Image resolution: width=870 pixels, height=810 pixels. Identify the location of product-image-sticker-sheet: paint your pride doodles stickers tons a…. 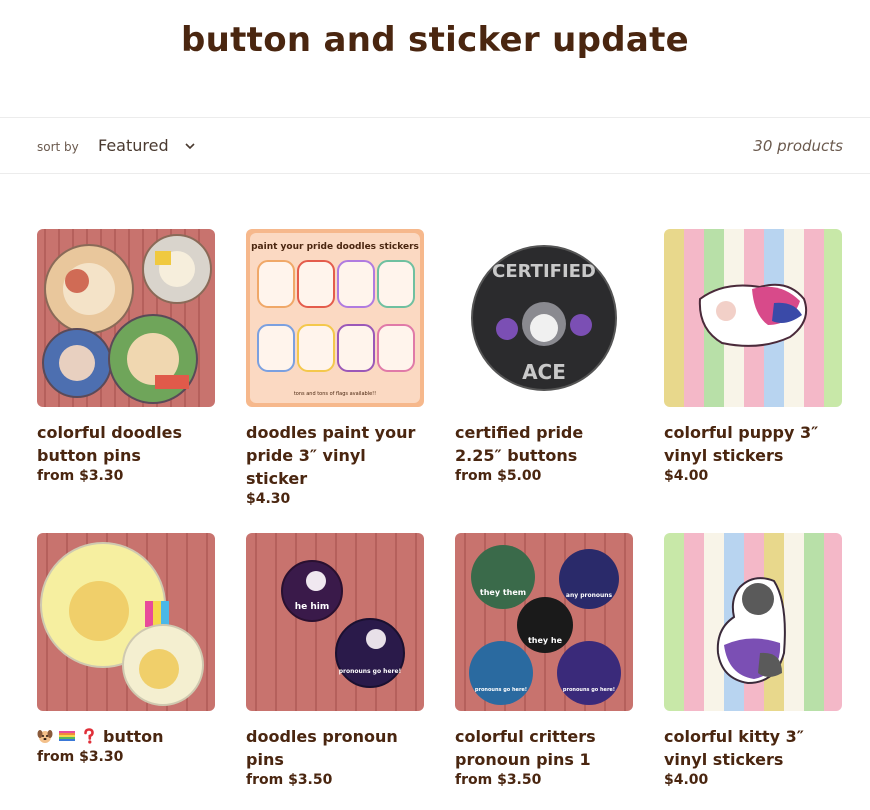
(335, 318).